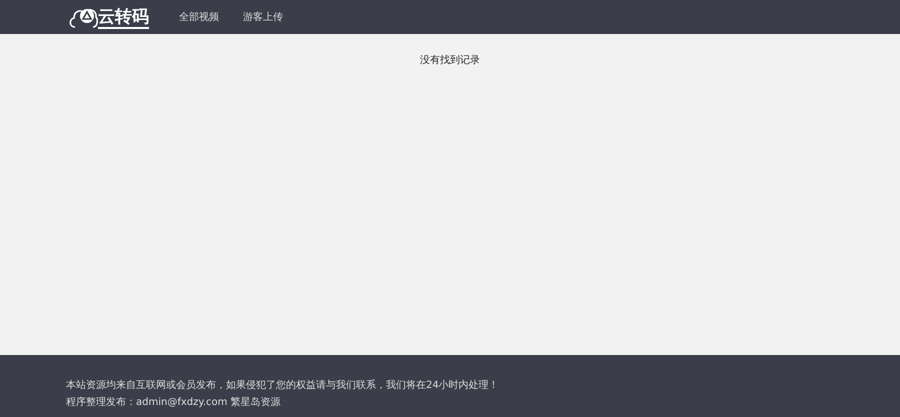  Describe the element at coordinates (123, 18) in the screenshot. I see `logo-text: 云转码` at that location.